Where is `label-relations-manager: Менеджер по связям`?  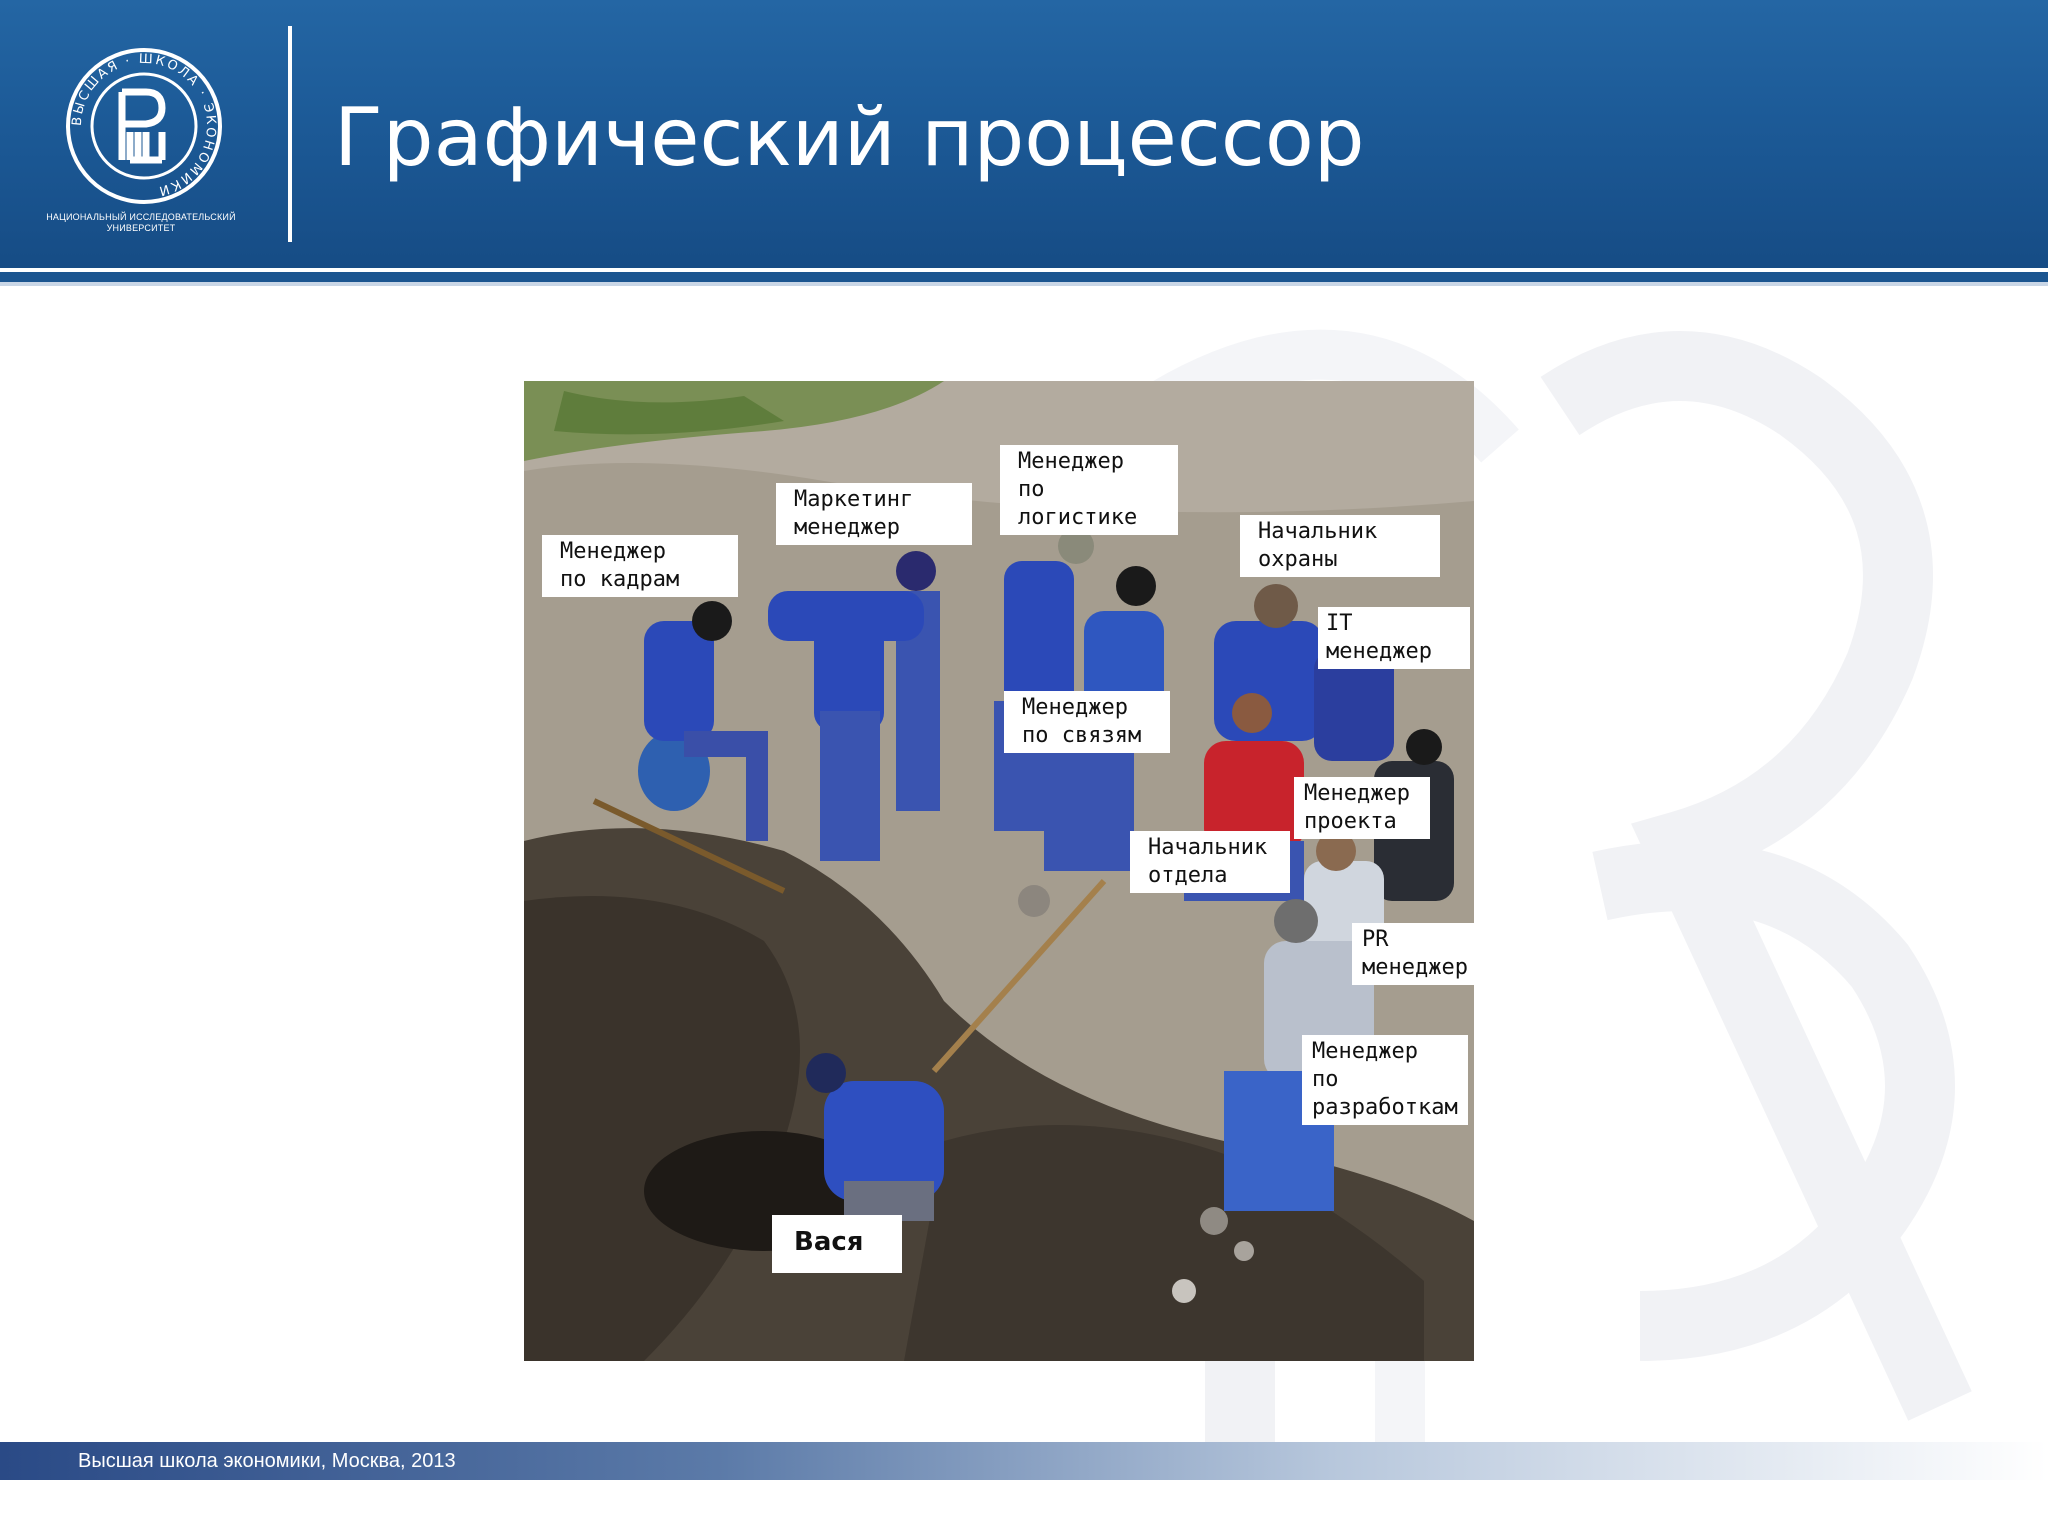 label-relations-manager: Менеджер по связям is located at coordinates (1087, 722).